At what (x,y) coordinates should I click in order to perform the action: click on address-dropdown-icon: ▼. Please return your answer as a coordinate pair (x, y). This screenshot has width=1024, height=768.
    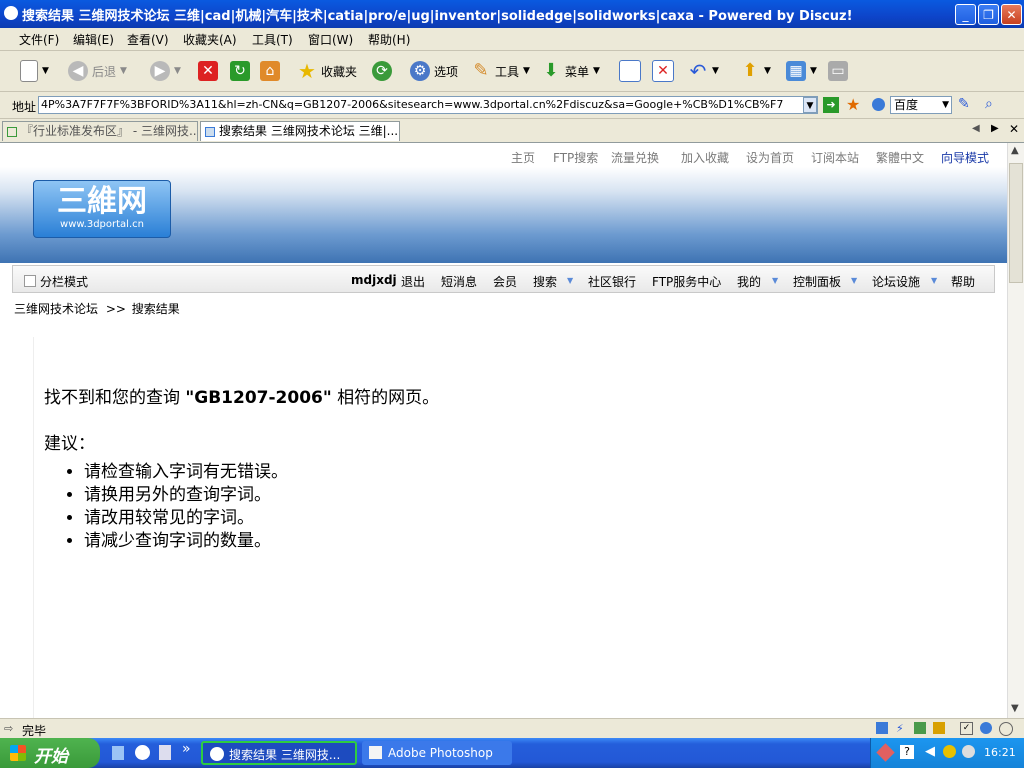
    Looking at the image, I should click on (810, 105).